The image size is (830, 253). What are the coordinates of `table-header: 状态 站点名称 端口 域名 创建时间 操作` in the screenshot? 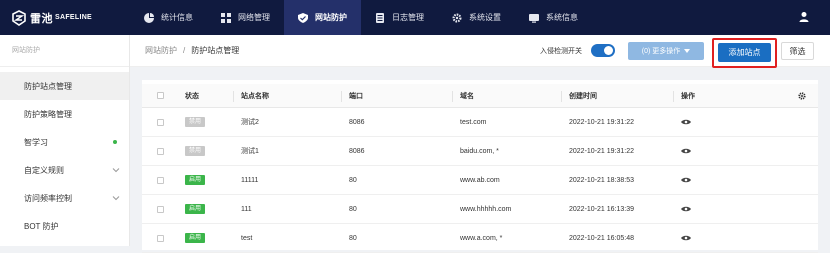 It's located at (480, 96).